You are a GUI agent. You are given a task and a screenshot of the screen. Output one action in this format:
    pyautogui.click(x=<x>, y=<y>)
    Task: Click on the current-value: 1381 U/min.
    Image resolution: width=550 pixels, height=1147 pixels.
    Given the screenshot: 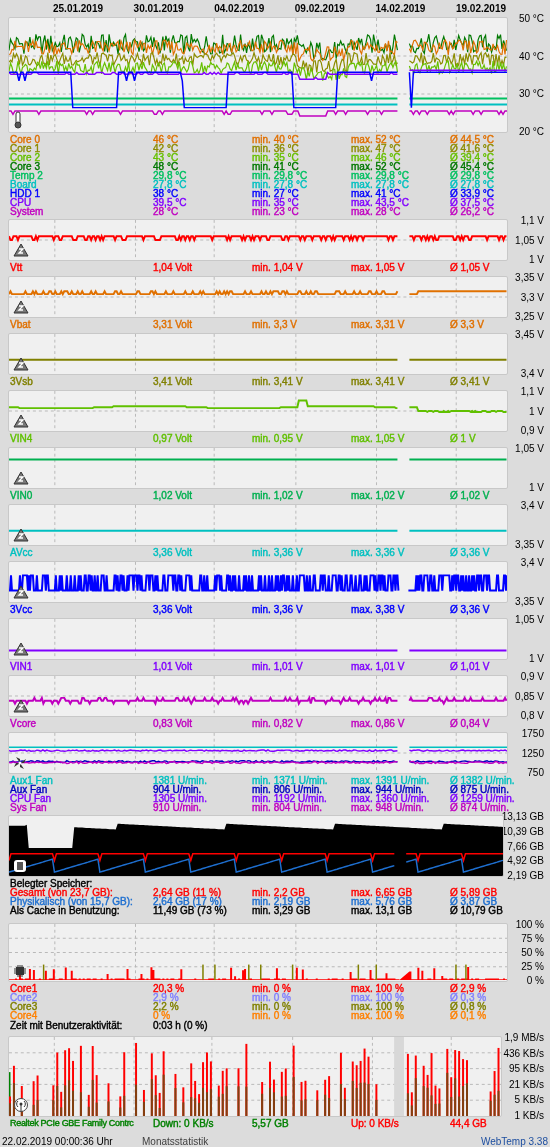 What is the action you would take?
    pyautogui.click(x=180, y=780)
    